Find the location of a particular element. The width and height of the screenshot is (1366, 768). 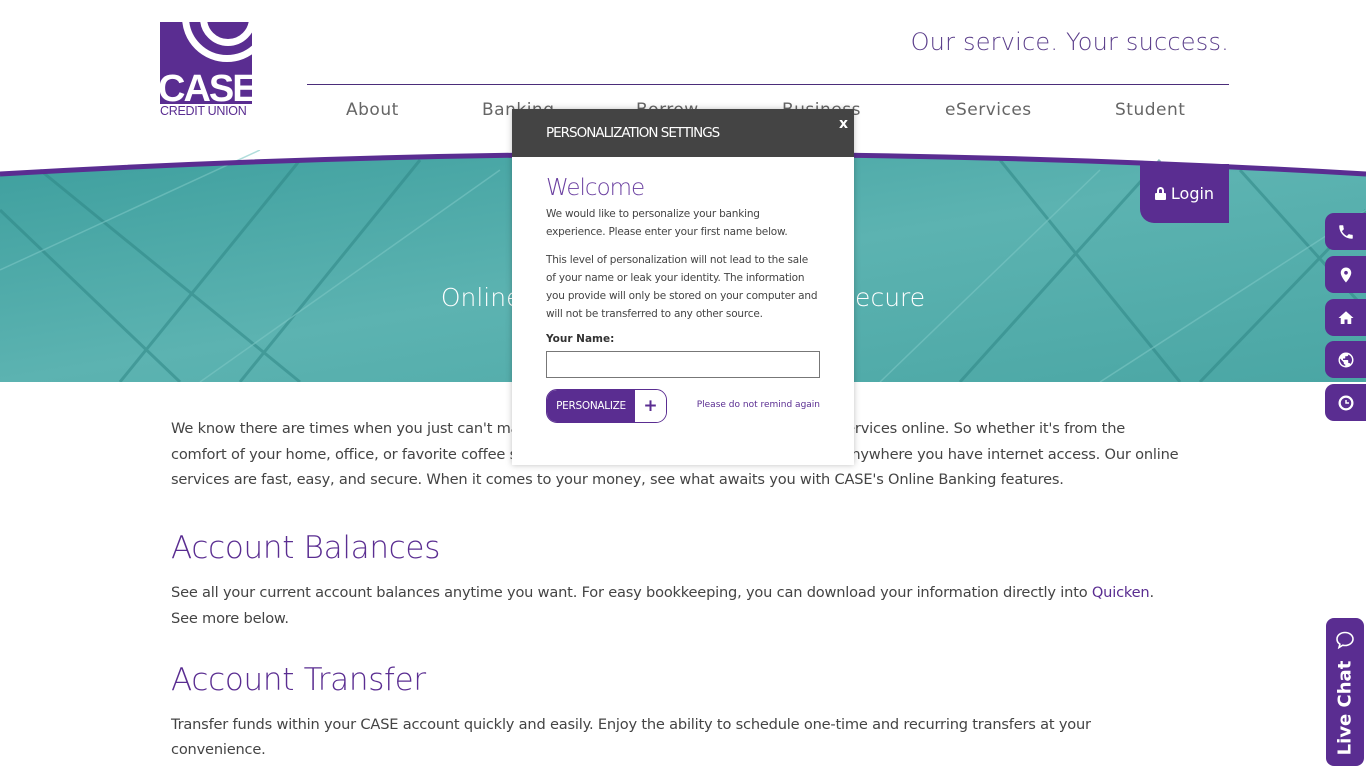

quicken-link: Quicken is located at coordinates (1121, 592).